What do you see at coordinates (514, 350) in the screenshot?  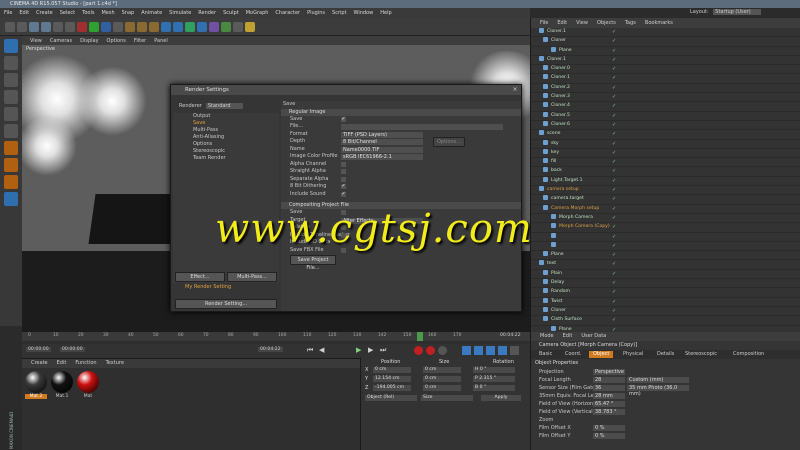 I see `pla-key-icon` at bounding box center [514, 350].